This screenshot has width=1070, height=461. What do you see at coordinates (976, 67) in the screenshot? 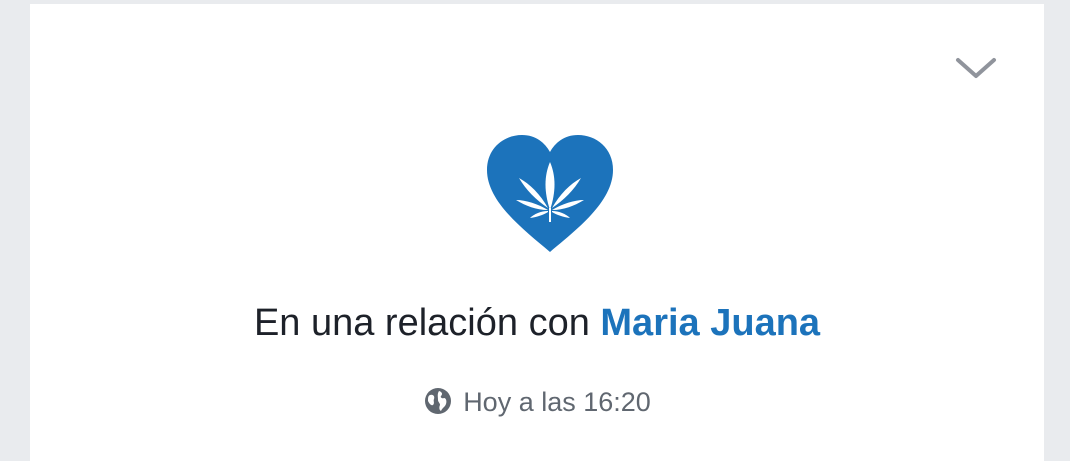
I see `chevron-down-icon` at bounding box center [976, 67].